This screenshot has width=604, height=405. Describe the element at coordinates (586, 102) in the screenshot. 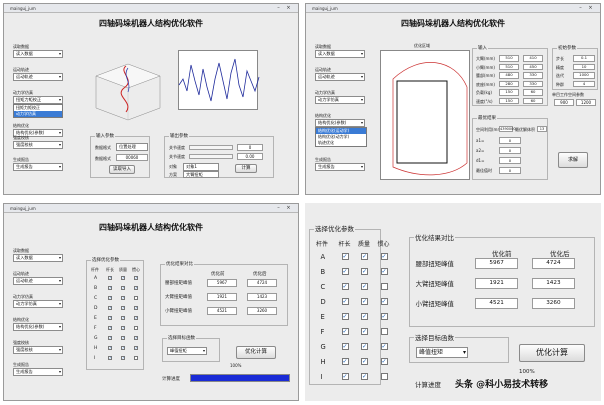

I see `workspace-value-2: 1200` at that location.